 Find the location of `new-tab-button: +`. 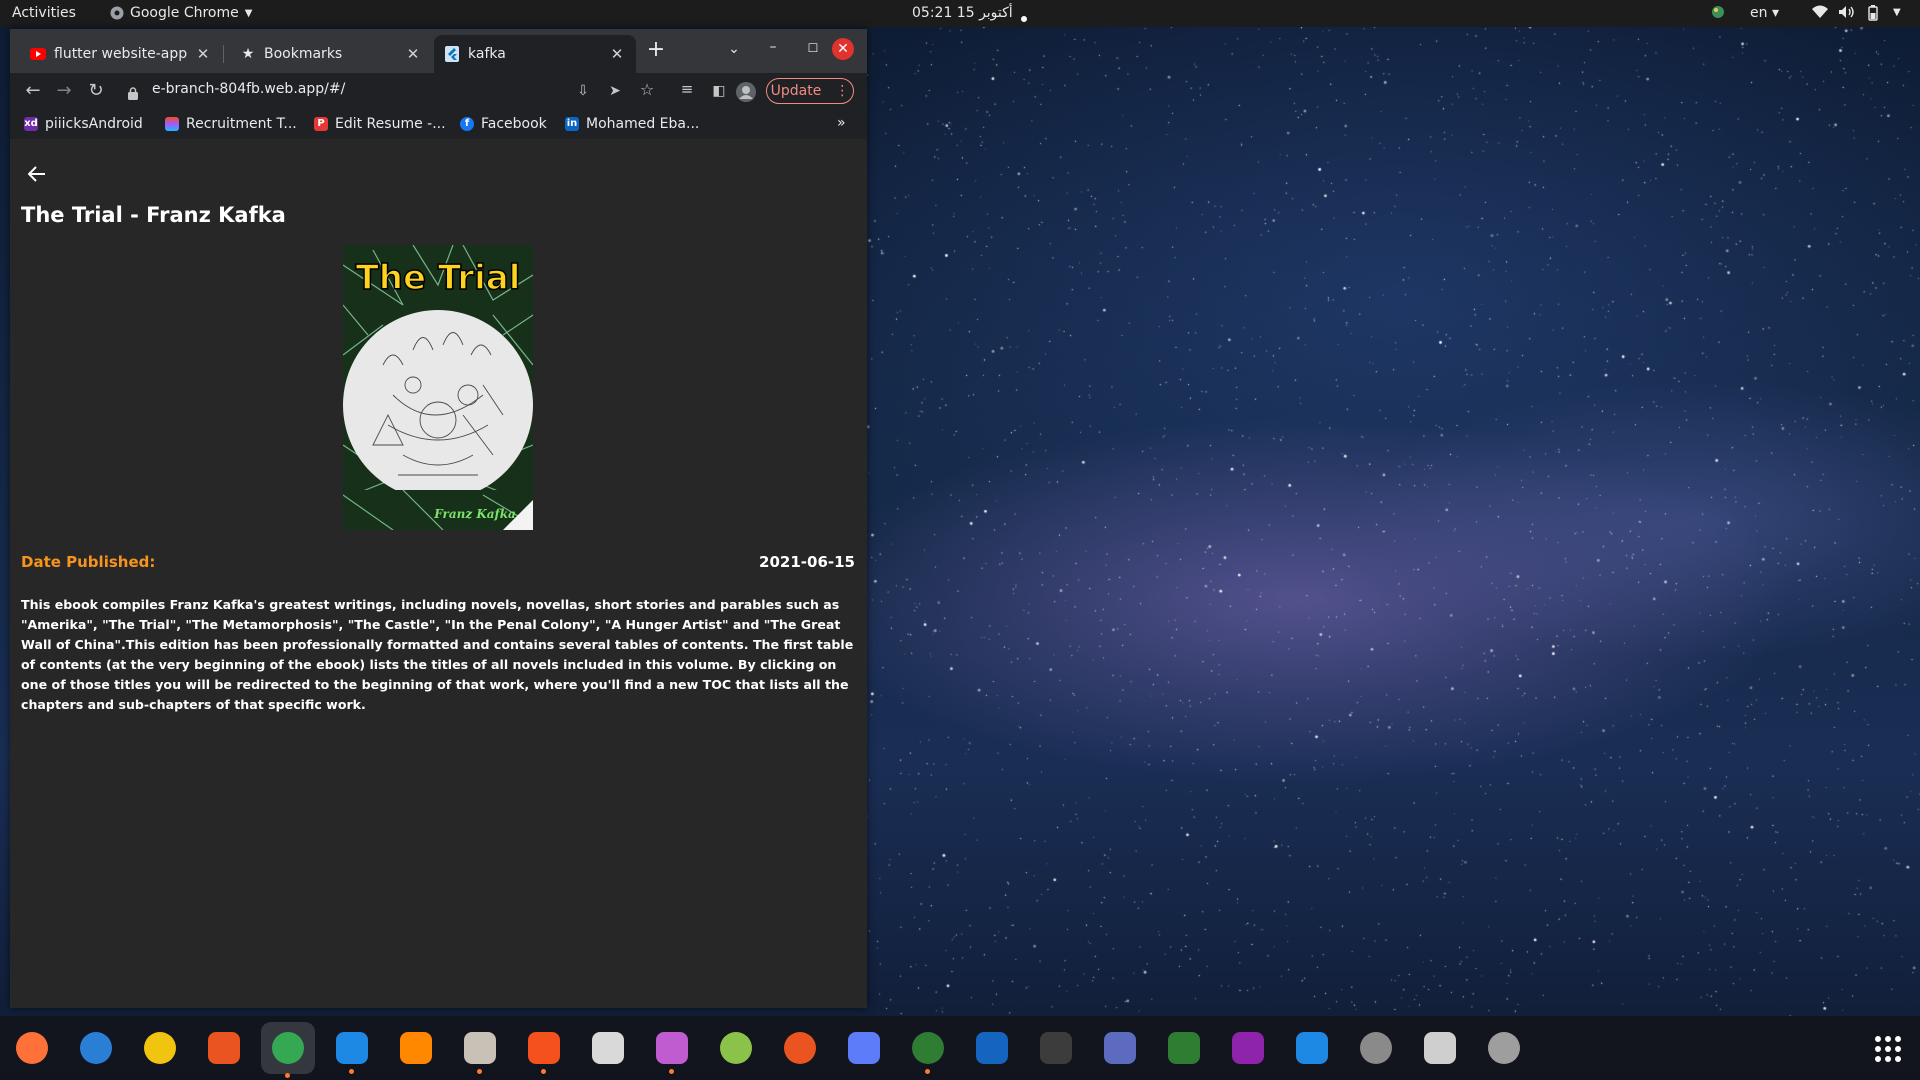

new-tab-button: + is located at coordinates (656, 49).